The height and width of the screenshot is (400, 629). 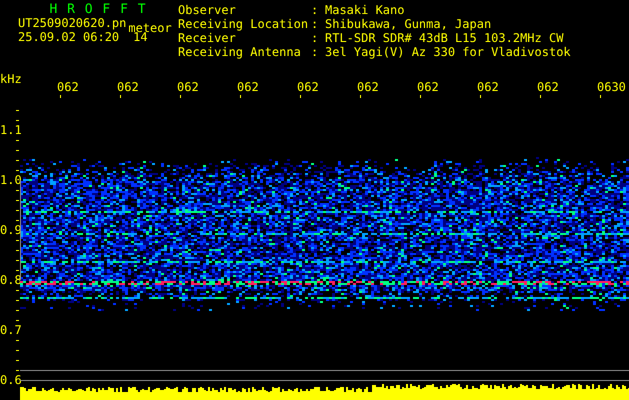 I want to click on frequency-label: 0.7, so click(x=11, y=330).